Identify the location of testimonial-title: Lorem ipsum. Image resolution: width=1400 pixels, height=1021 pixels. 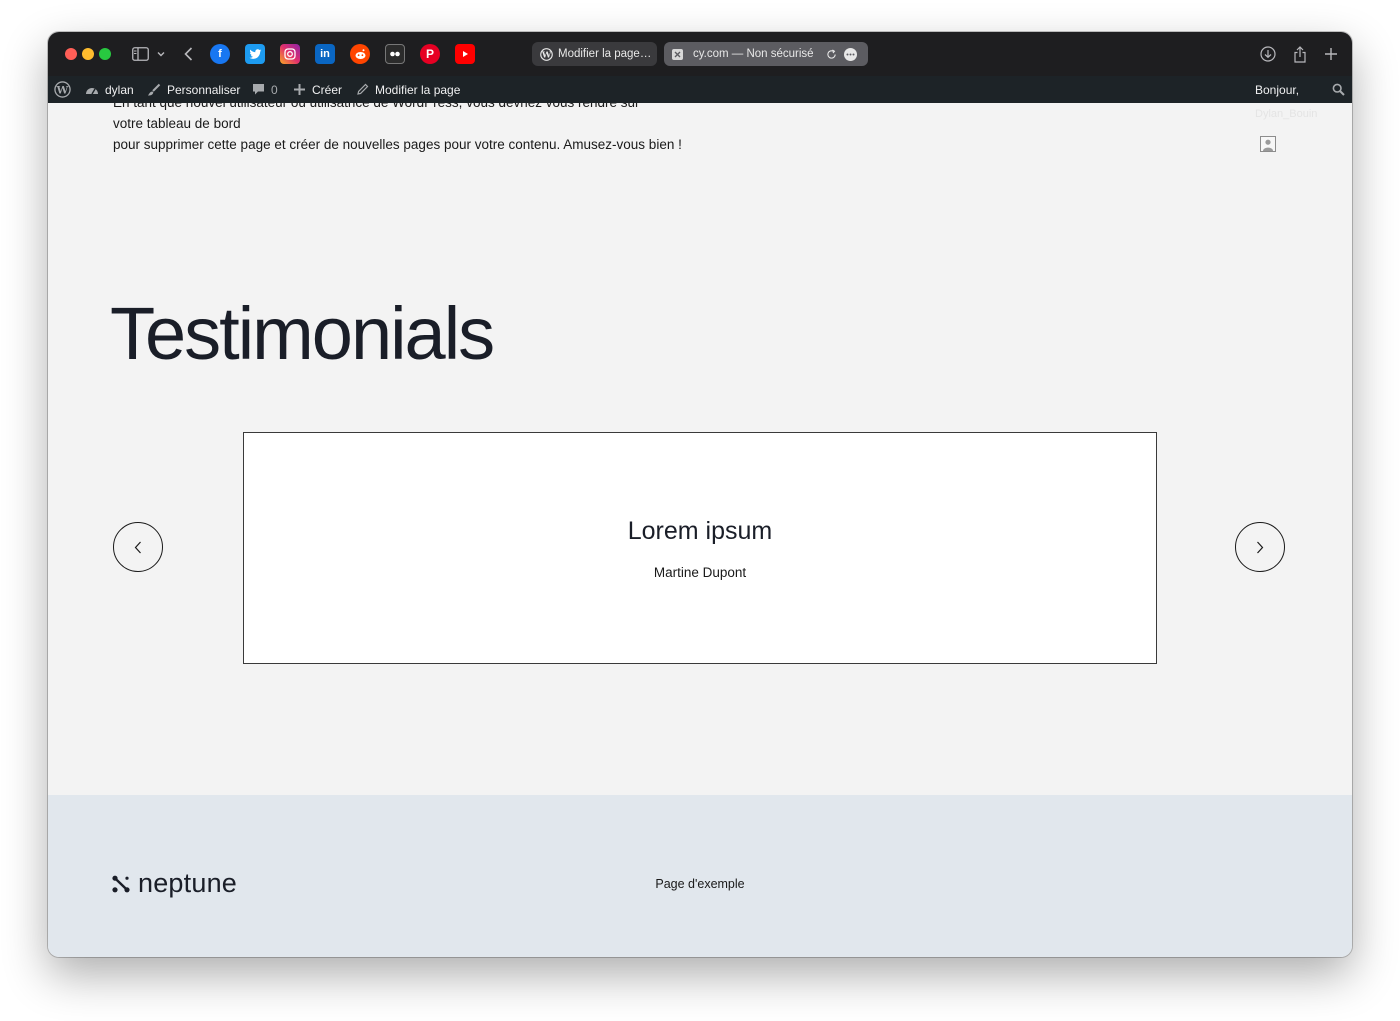
(700, 531).